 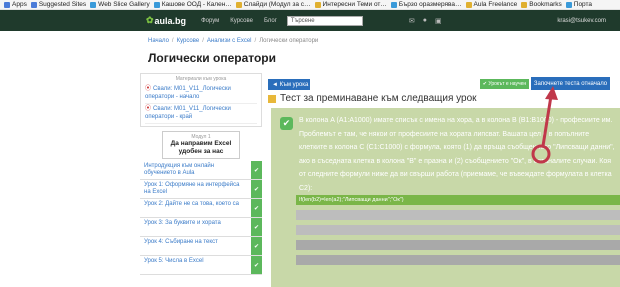 What do you see at coordinates (289, 84) in the screenshot?
I see `back-to-lesson-button: ◄ Към урока` at bounding box center [289, 84].